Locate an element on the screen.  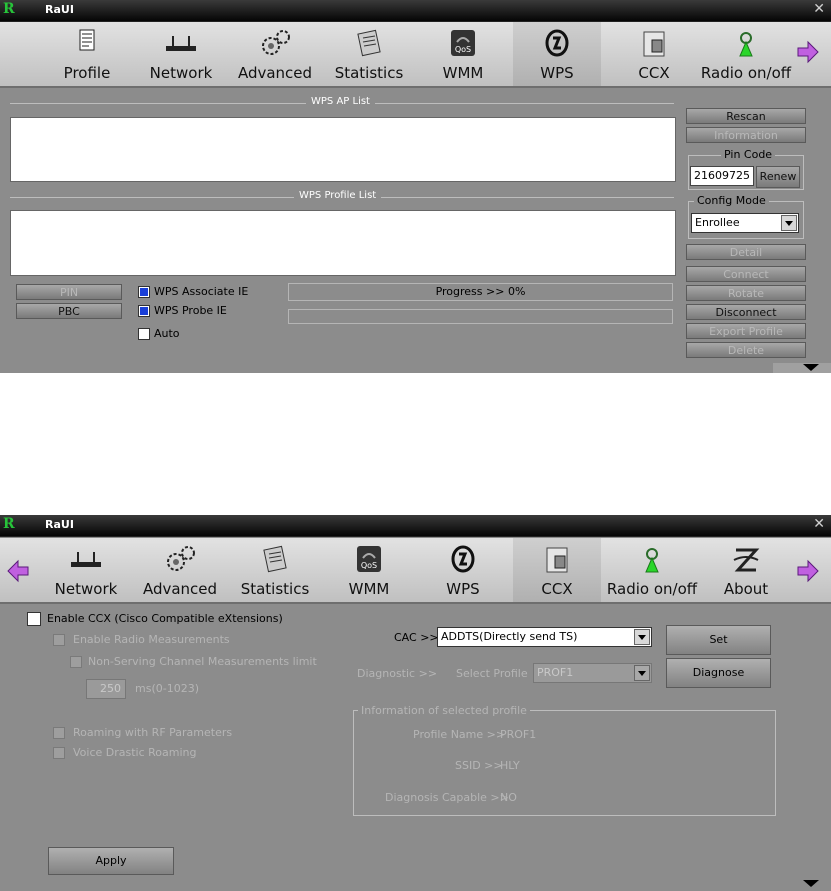
export-profile-button: Export Profile is located at coordinates (746, 331).